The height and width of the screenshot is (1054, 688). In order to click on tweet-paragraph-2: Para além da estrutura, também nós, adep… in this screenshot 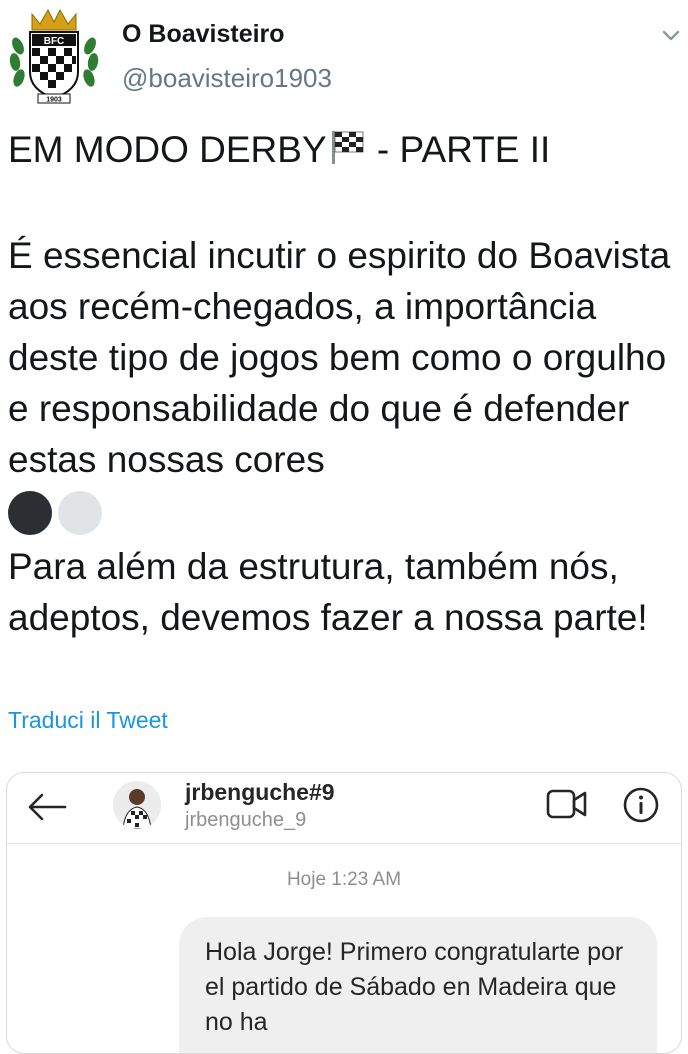, I will do `click(328, 592)`.